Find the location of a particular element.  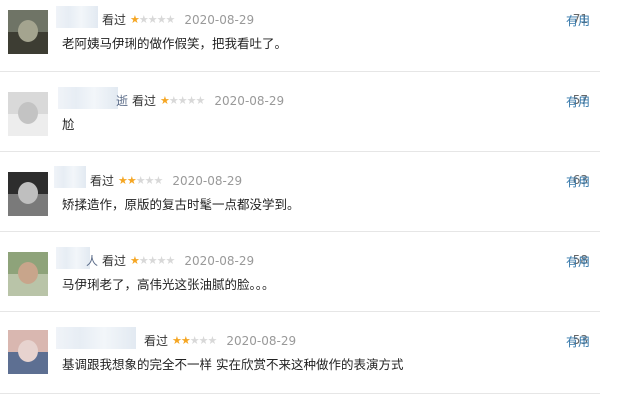

username-tail: 人 is located at coordinates (92, 260).